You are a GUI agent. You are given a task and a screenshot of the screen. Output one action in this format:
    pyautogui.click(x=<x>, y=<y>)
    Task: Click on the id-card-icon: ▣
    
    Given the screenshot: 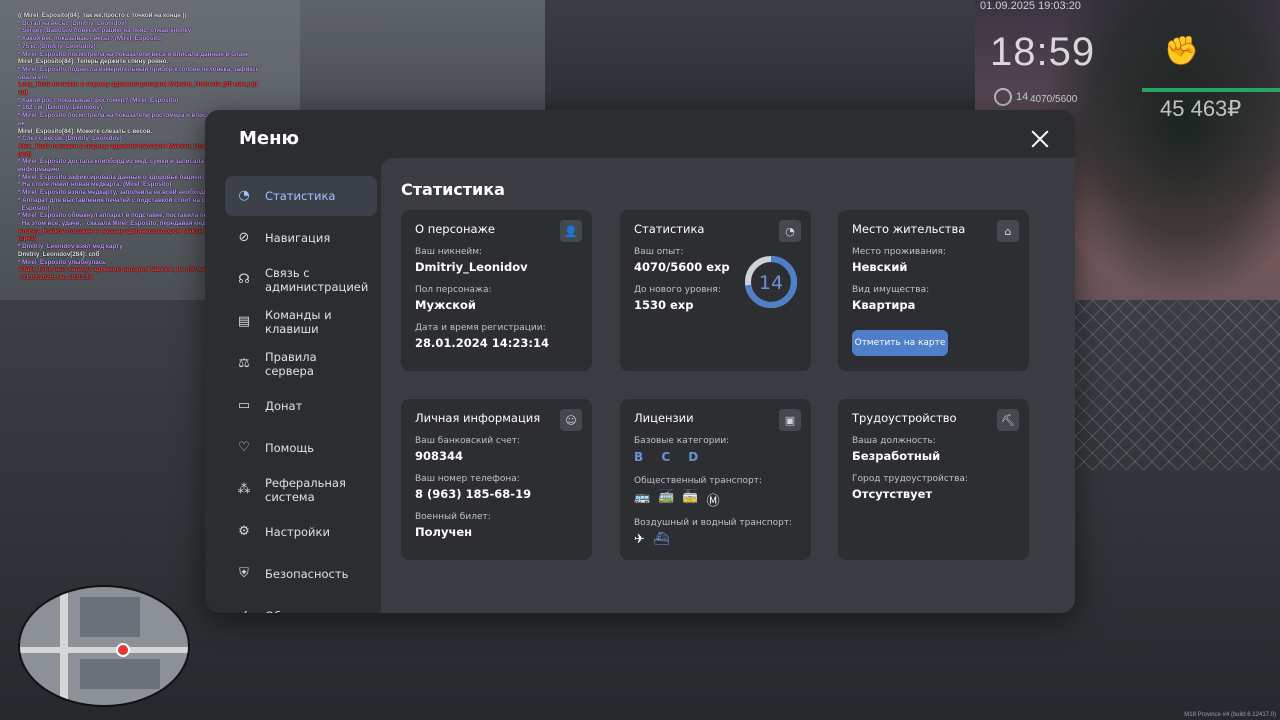 What is the action you would take?
    pyautogui.click(x=790, y=420)
    